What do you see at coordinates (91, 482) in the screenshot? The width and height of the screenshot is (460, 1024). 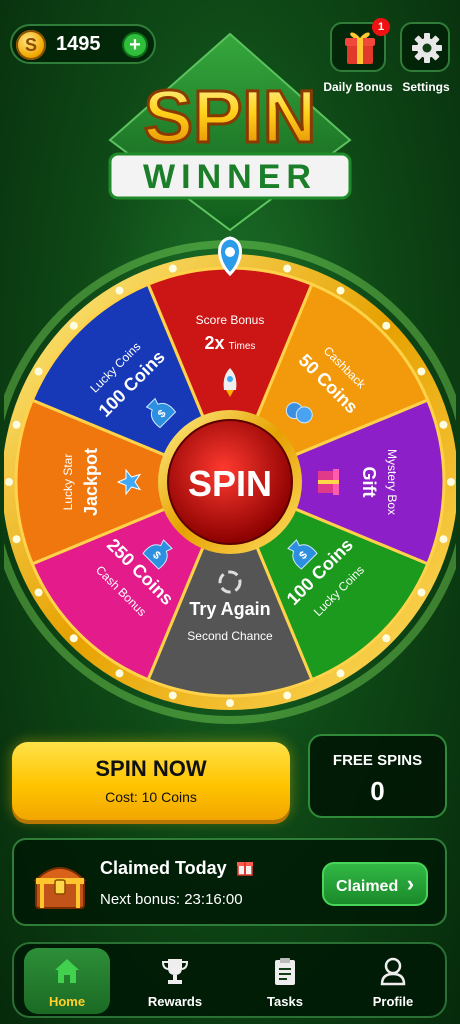 I see `wheel-segment-value: Jackpot` at bounding box center [91, 482].